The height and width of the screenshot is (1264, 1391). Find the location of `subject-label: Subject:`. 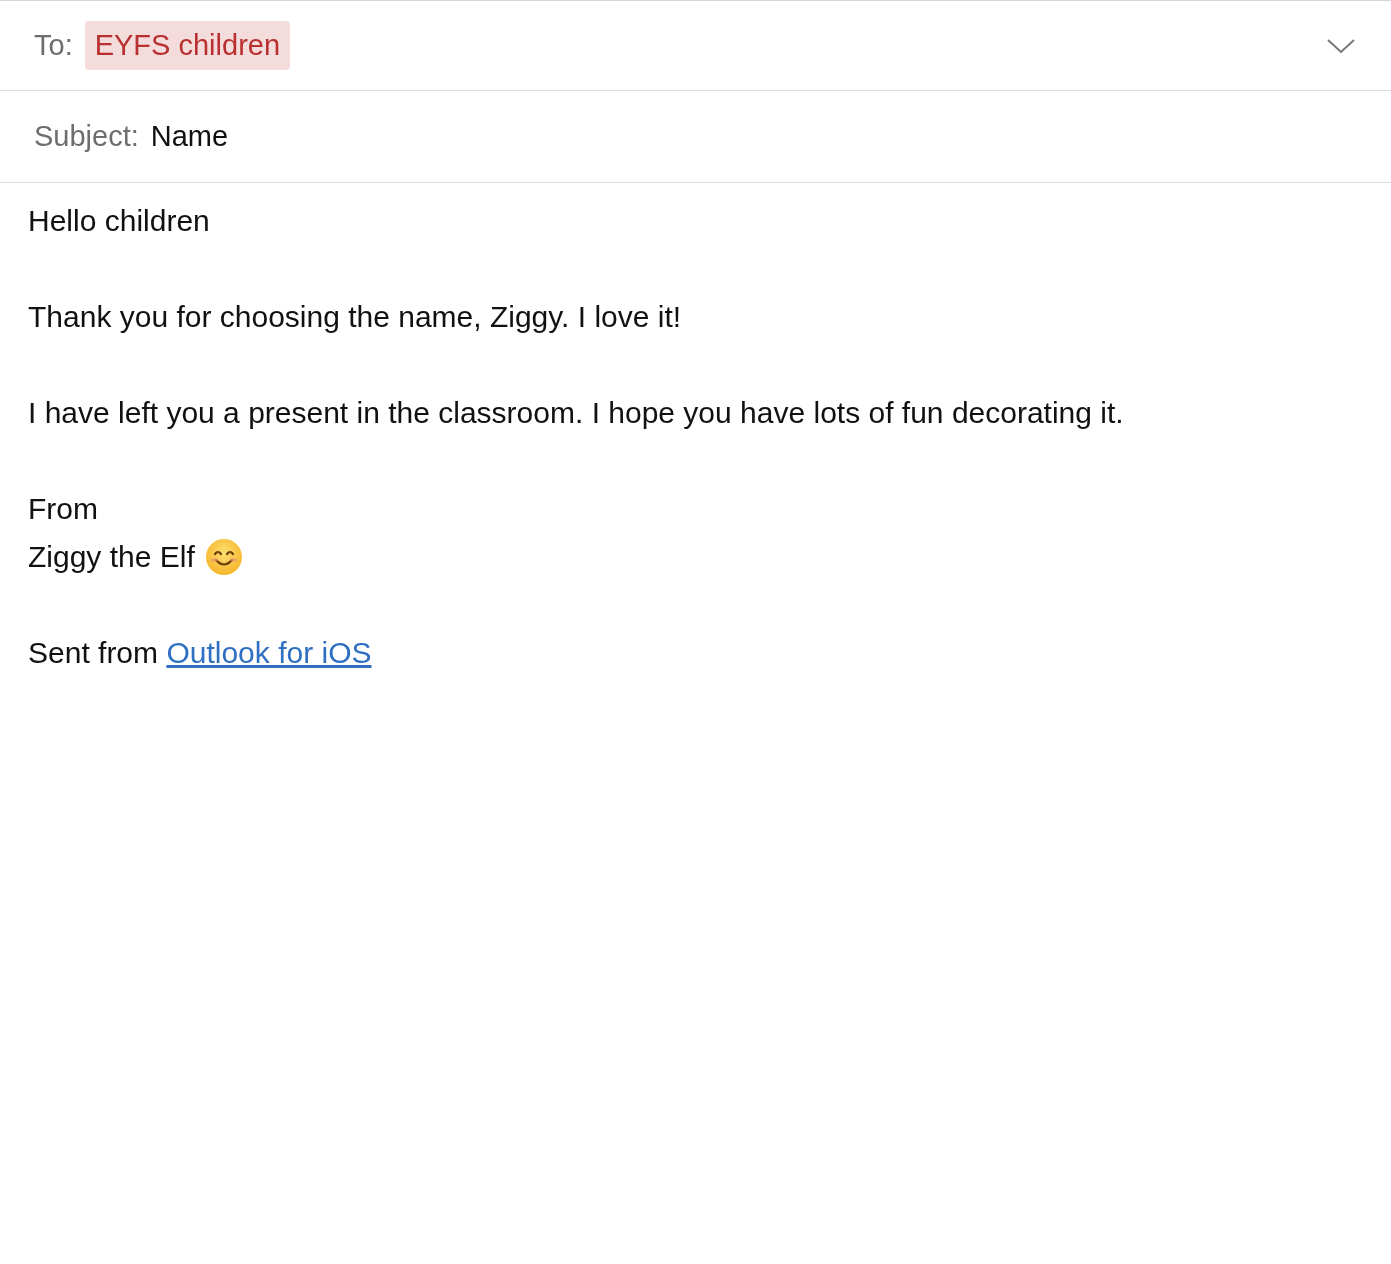

subject-label: Subject: is located at coordinates (86, 136).